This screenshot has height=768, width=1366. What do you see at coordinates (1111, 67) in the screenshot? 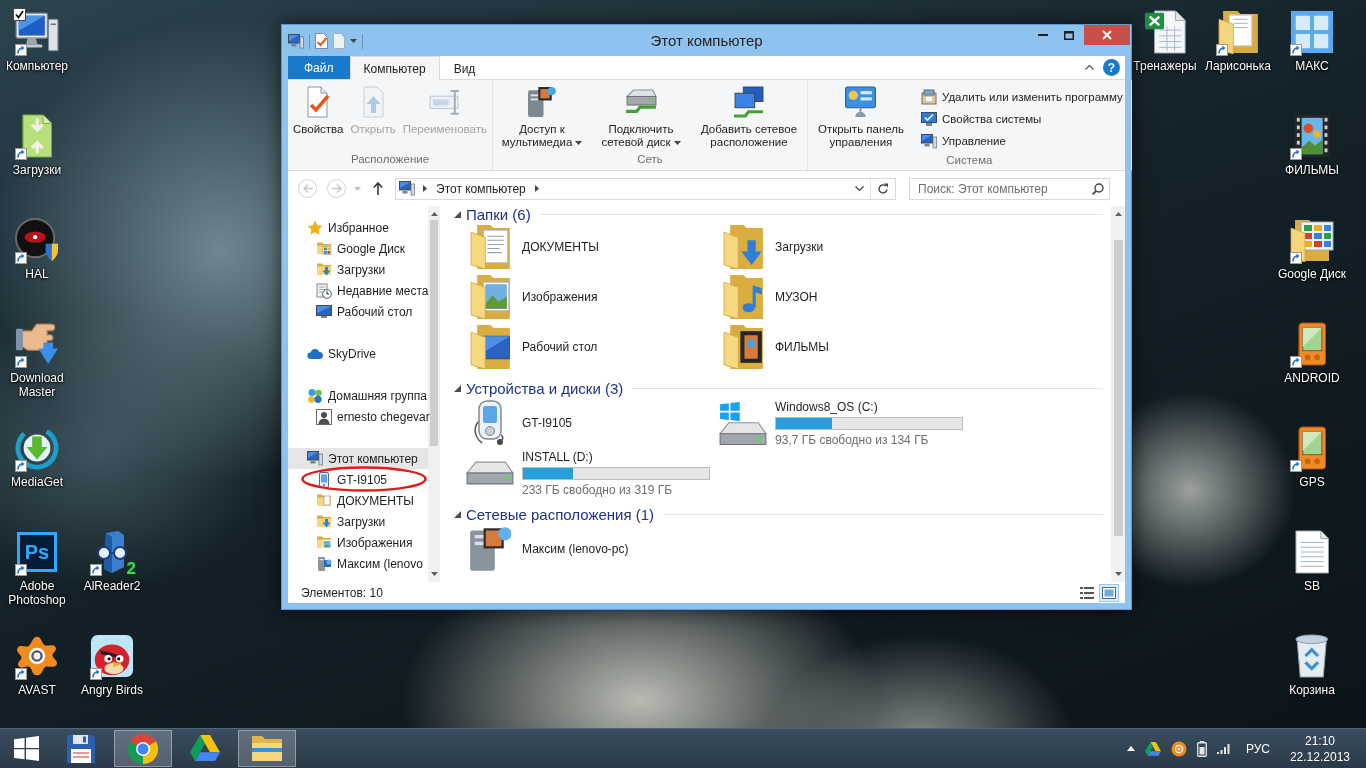
I see `help-button: ?` at bounding box center [1111, 67].